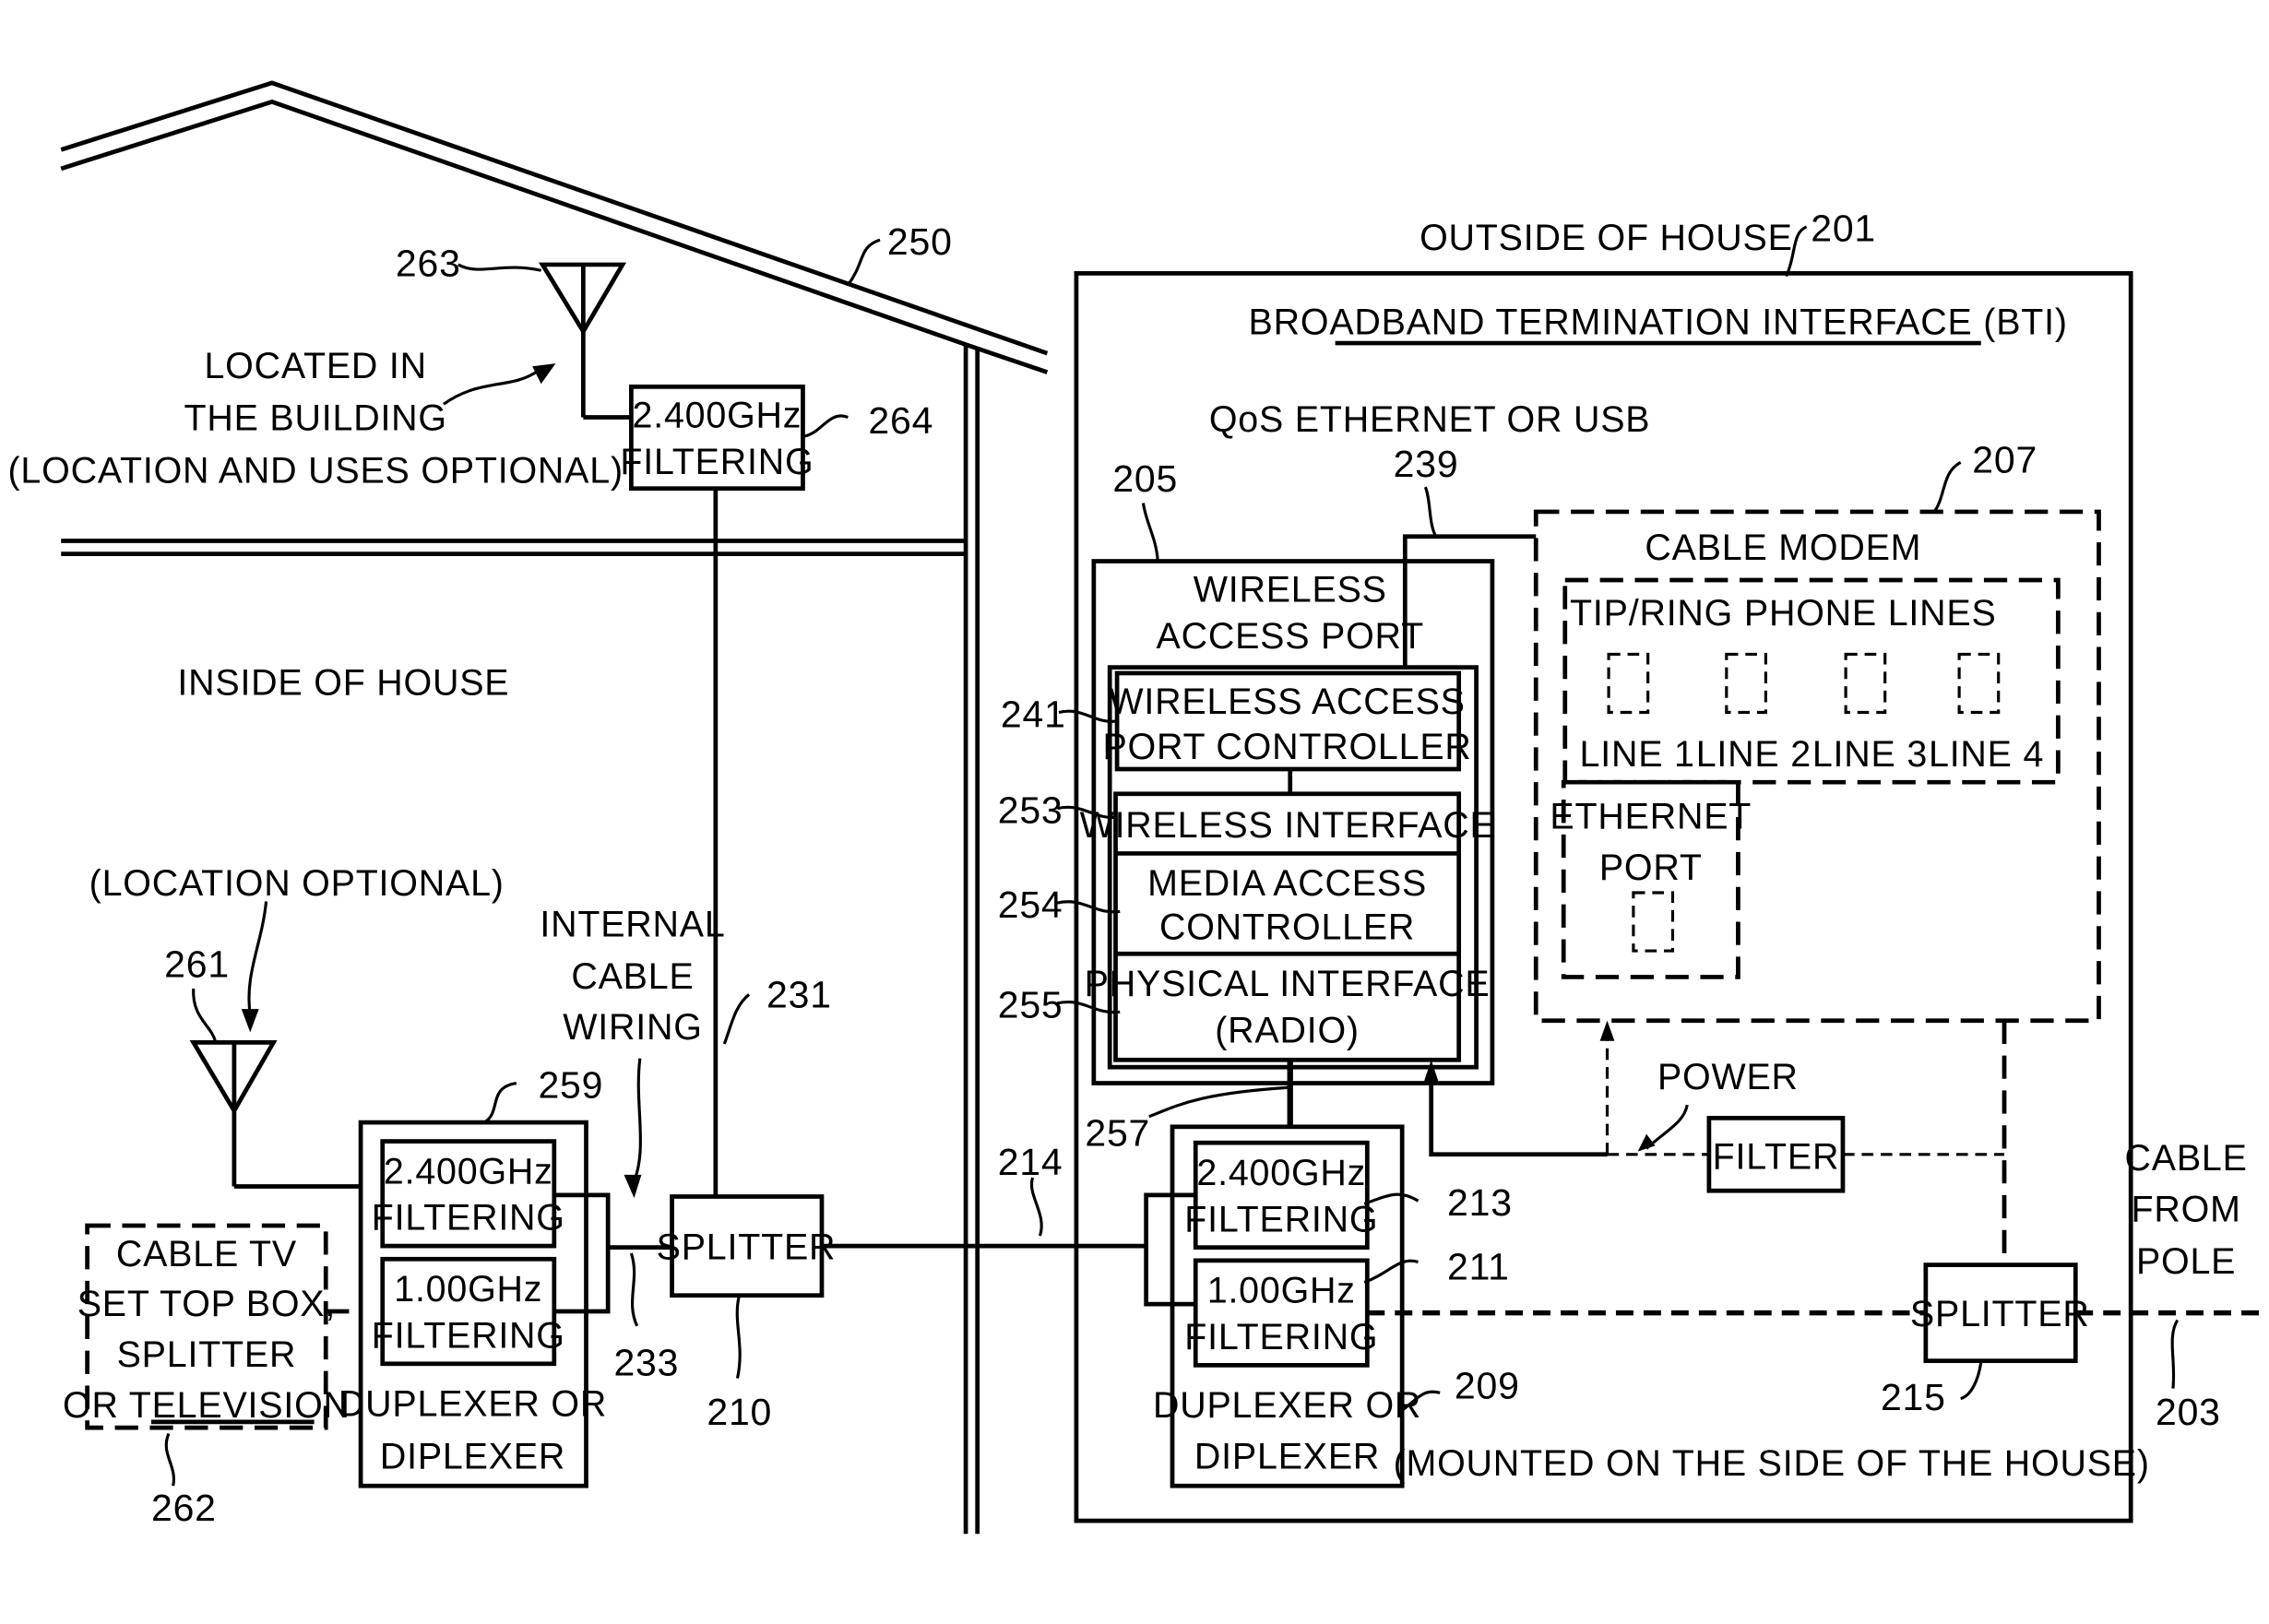  Describe the element at coordinates (1287, 883) in the screenshot. I see `mac-line1: MEDIA ACCESS` at that location.